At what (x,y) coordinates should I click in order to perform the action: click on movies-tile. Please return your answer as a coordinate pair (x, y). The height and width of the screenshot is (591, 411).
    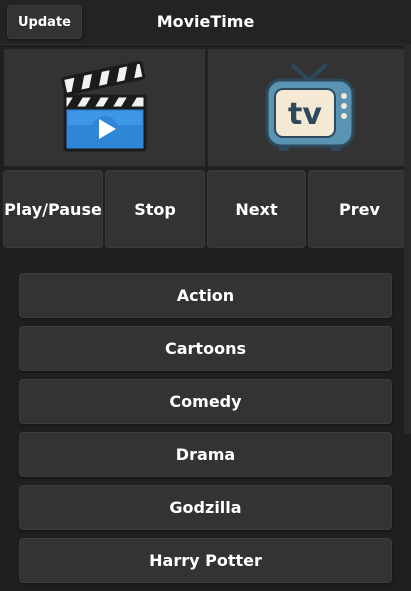
    Looking at the image, I should click on (104, 107).